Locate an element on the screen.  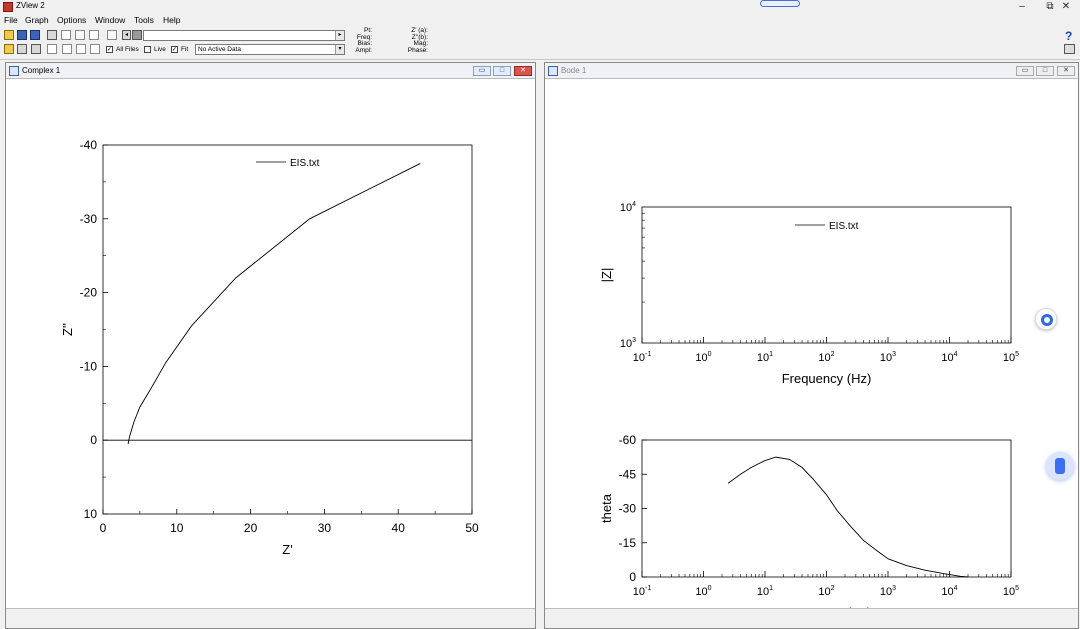
all-files-checkbox: ✓ is located at coordinates (109, 49).